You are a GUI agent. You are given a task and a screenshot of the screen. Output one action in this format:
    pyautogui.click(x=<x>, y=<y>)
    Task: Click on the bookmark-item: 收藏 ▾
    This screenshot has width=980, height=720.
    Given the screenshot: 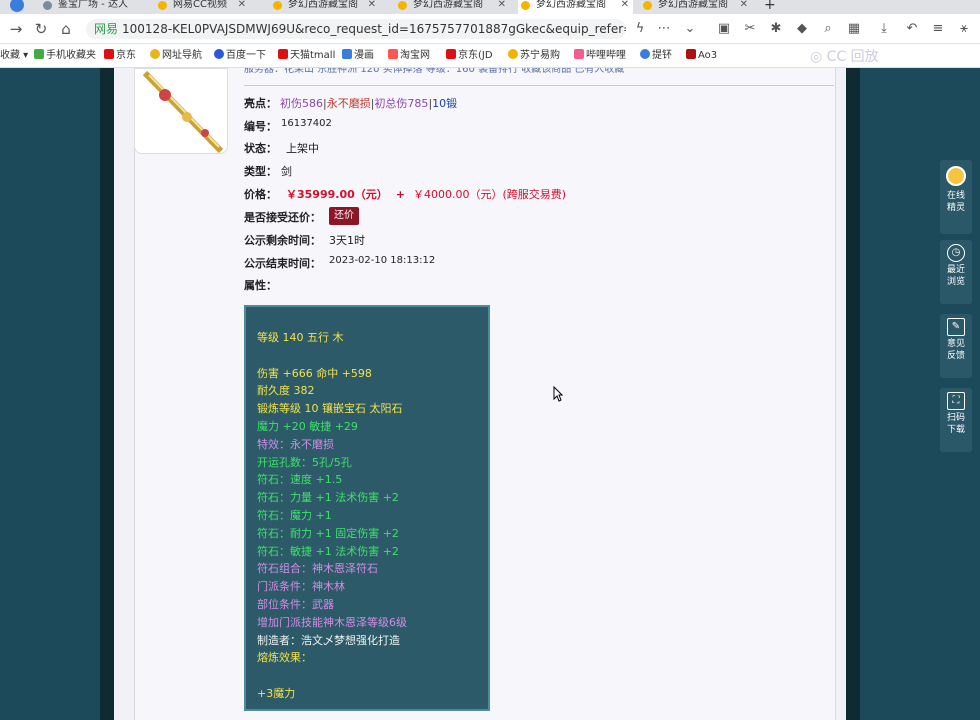 What is the action you would take?
    pyautogui.click(x=14, y=56)
    